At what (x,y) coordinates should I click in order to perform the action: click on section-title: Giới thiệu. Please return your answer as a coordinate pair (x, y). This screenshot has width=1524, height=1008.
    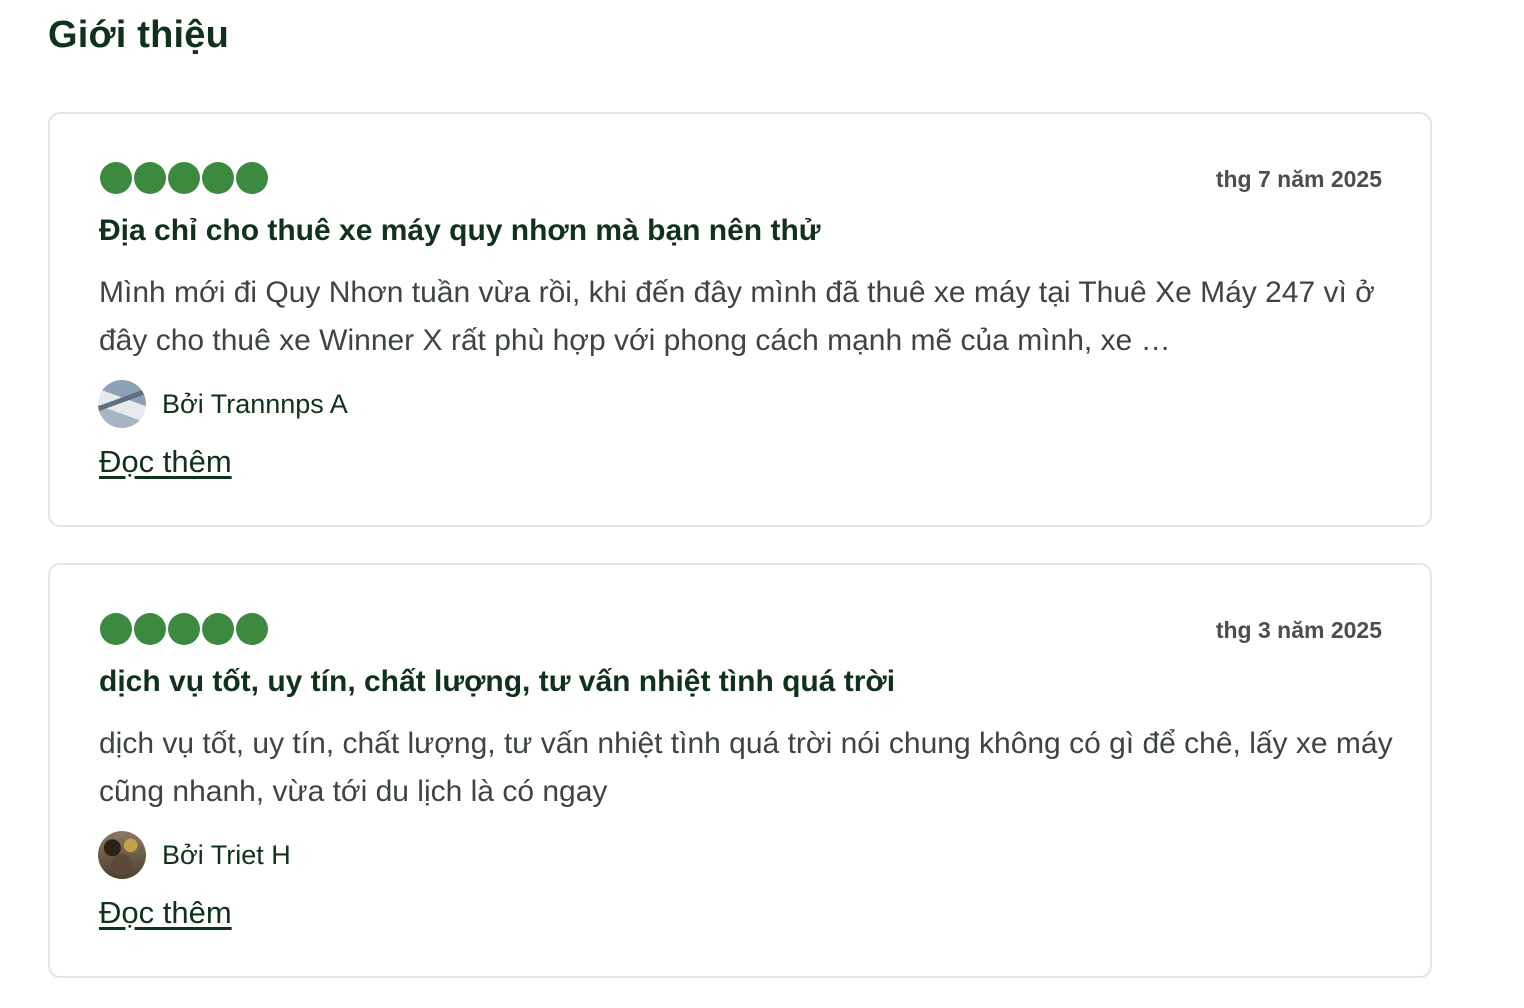
    Looking at the image, I should click on (139, 35).